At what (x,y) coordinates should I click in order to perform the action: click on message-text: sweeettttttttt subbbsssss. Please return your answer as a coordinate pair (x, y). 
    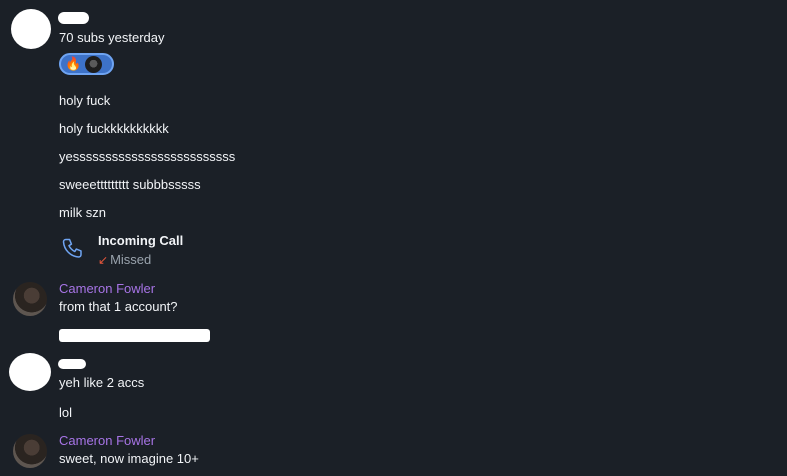
    Looking at the image, I should click on (130, 184).